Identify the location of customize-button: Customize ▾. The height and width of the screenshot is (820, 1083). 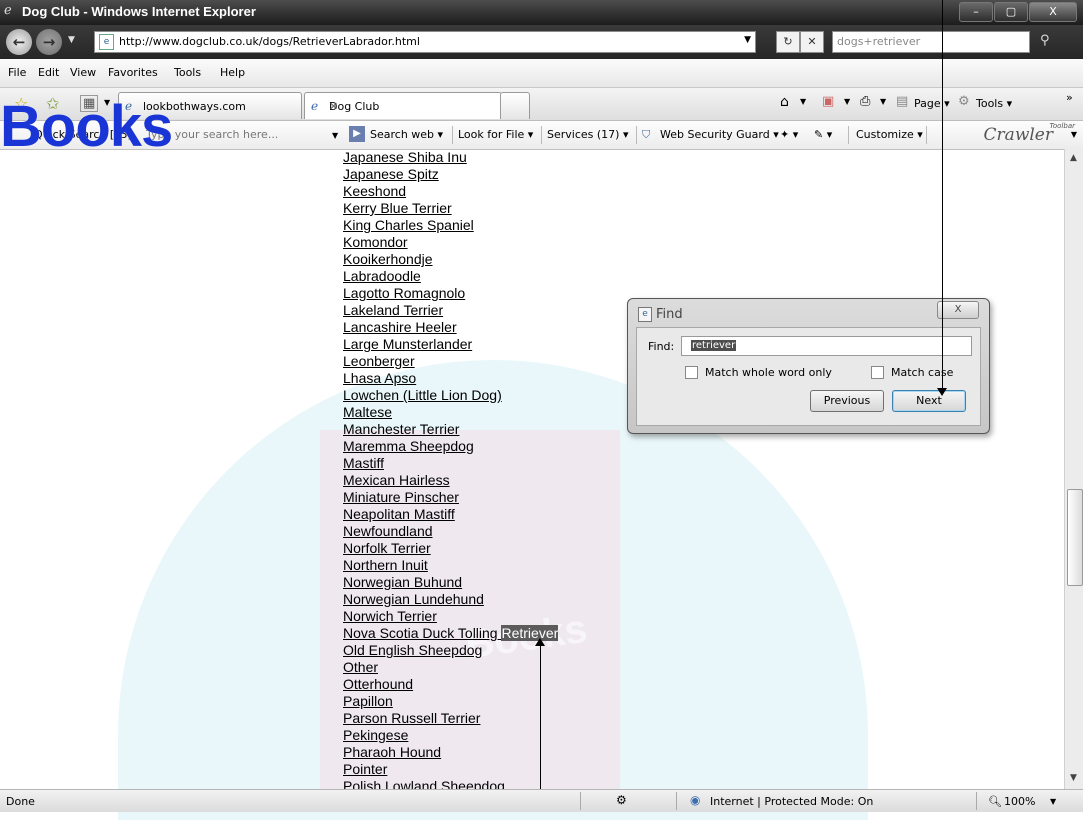
(889, 134).